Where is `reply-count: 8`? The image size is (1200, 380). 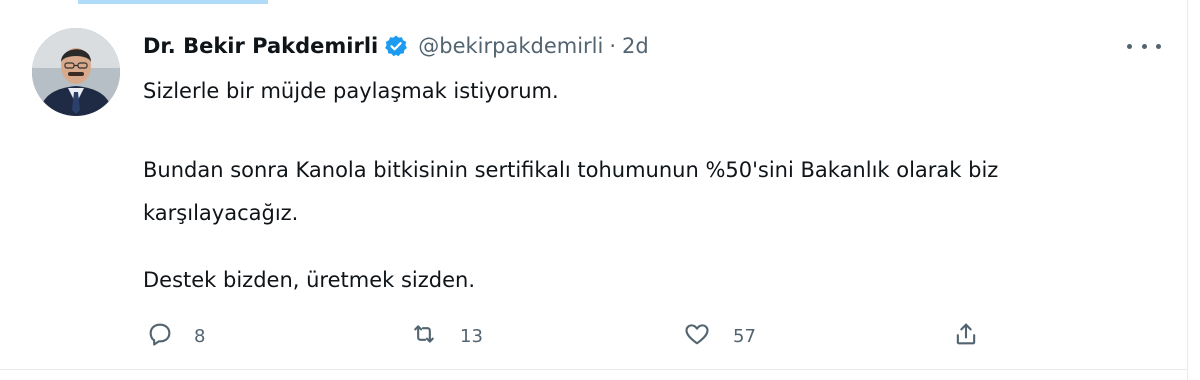 reply-count: 8 is located at coordinates (200, 336).